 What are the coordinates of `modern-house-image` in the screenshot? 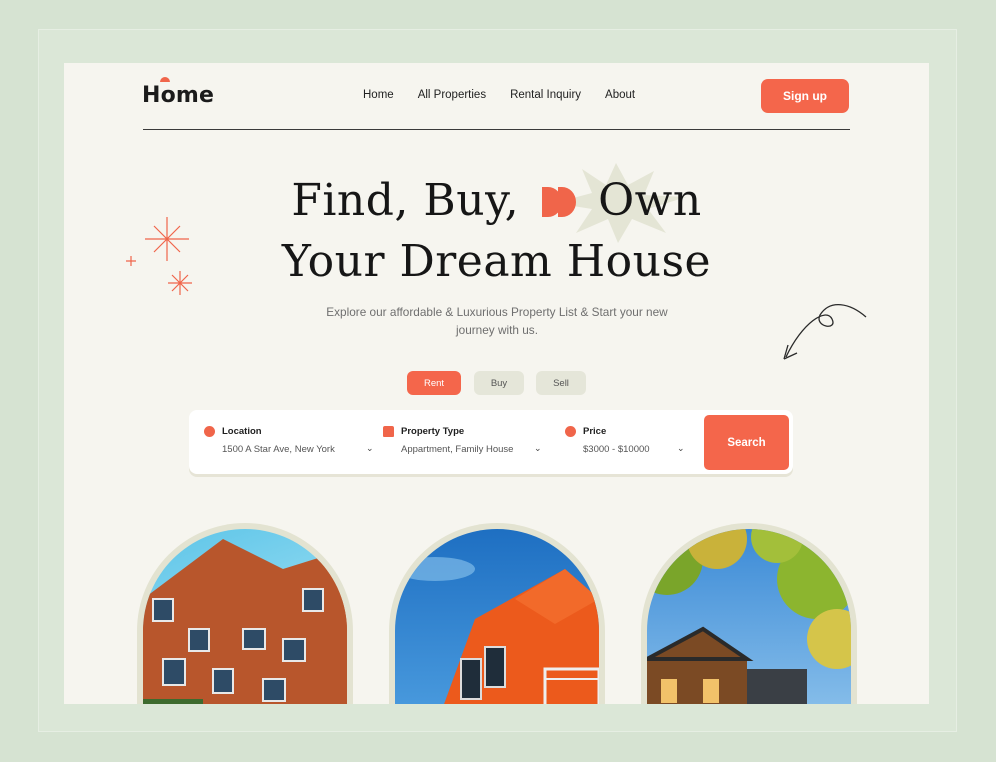 It's located at (749, 616).